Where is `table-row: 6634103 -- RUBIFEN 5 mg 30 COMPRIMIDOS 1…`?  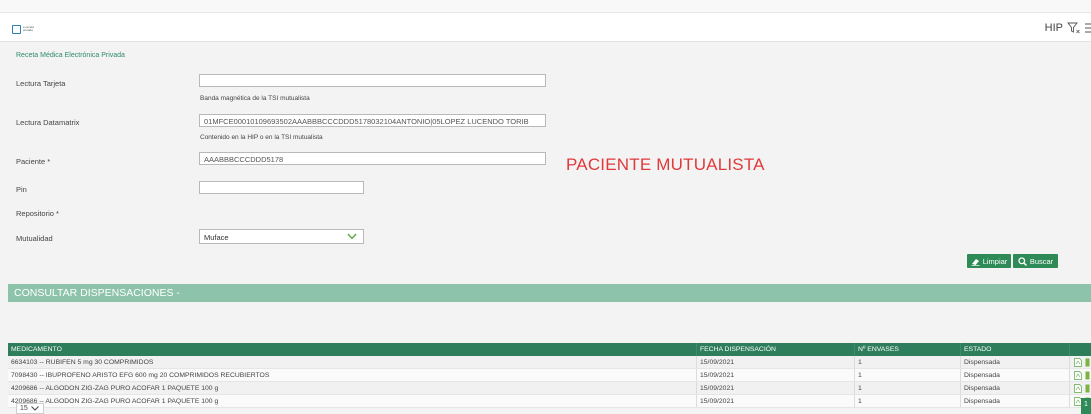
table-row: 6634103 -- RUBIFEN 5 mg 30 COMPRIMIDOS 1… is located at coordinates (549, 362).